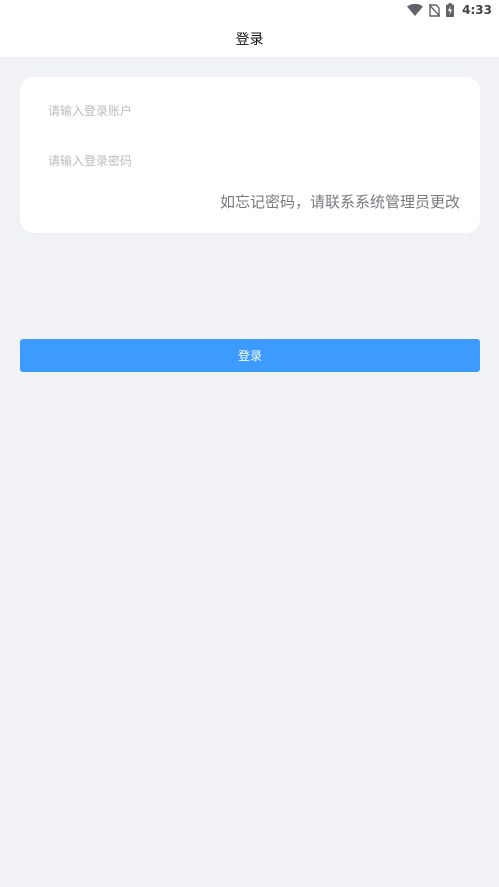  I want to click on status-bar: 4:33, so click(249, 10).